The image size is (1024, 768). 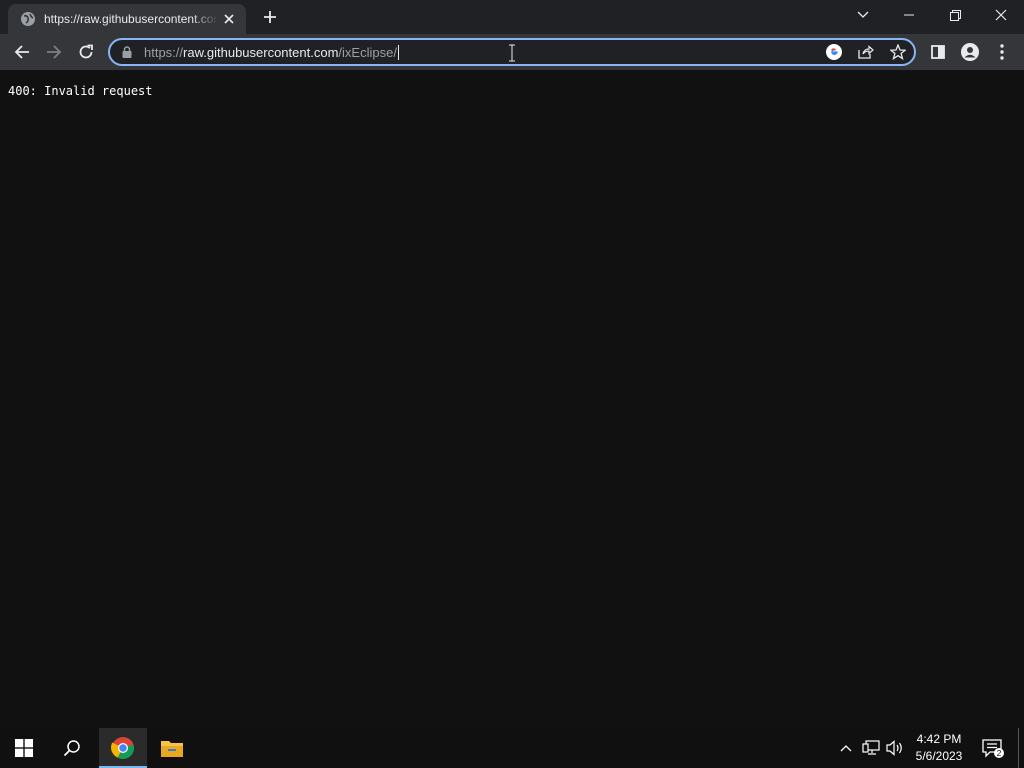 I want to click on text-caret, so click(x=398, y=52).